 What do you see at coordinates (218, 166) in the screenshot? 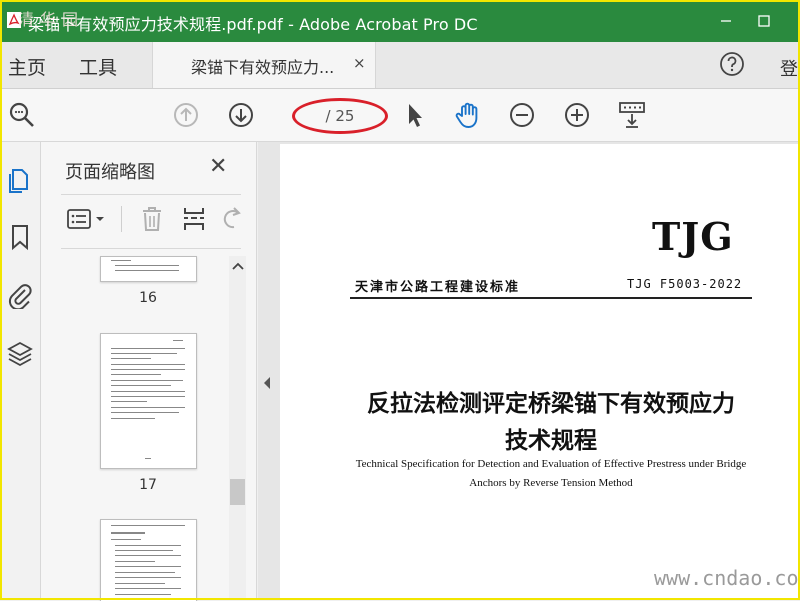
I see `panel-close-button: ✕` at bounding box center [218, 166].